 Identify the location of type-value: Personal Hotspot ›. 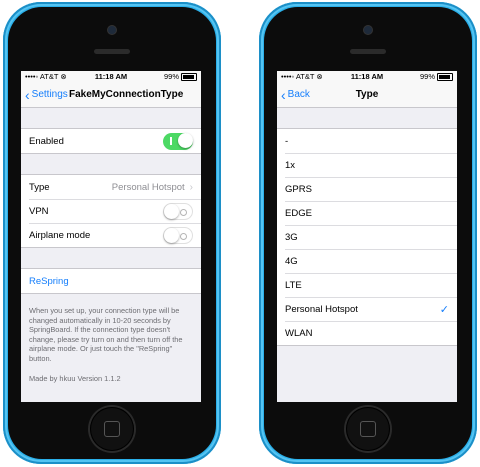
(152, 187).